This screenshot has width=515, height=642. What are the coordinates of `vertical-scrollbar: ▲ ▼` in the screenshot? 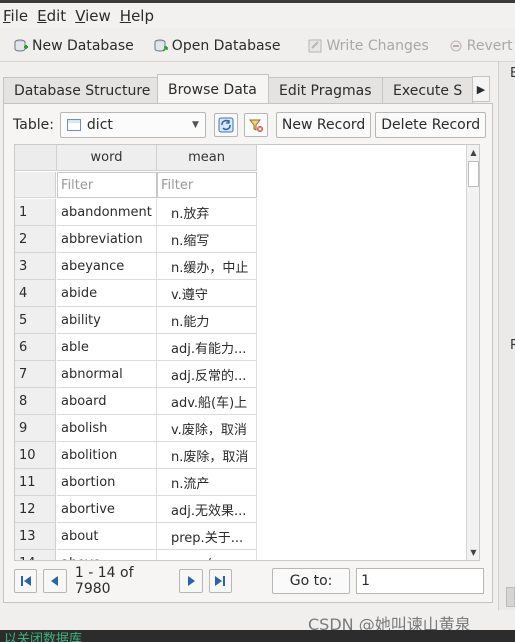 It's located at (472, 352).